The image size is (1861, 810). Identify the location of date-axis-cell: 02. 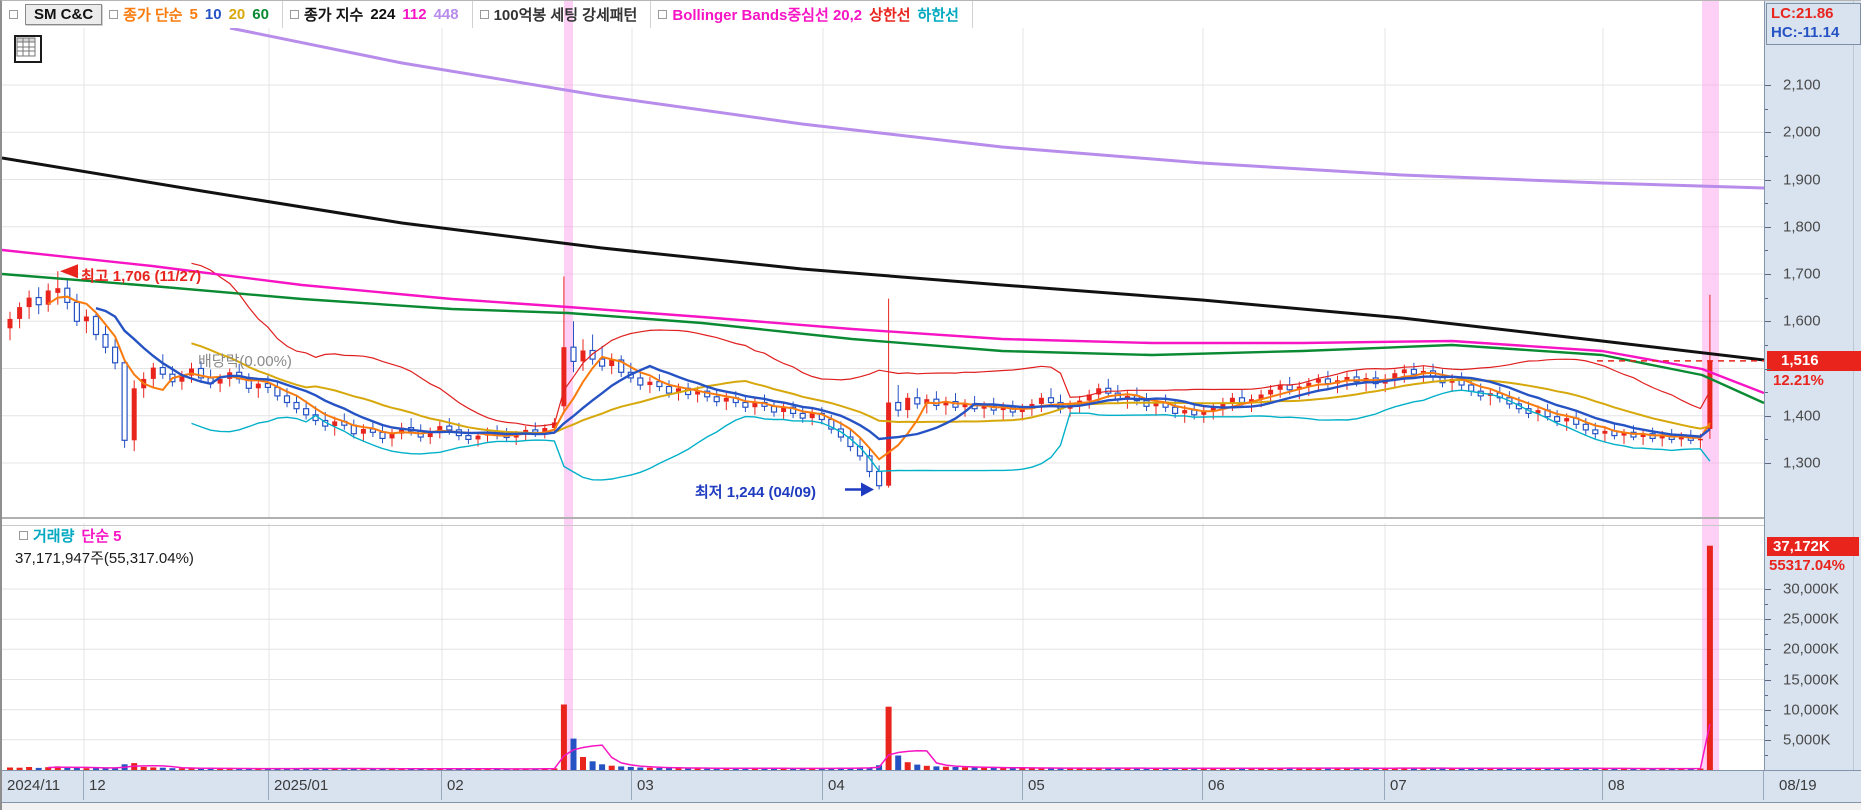
(537, 785).